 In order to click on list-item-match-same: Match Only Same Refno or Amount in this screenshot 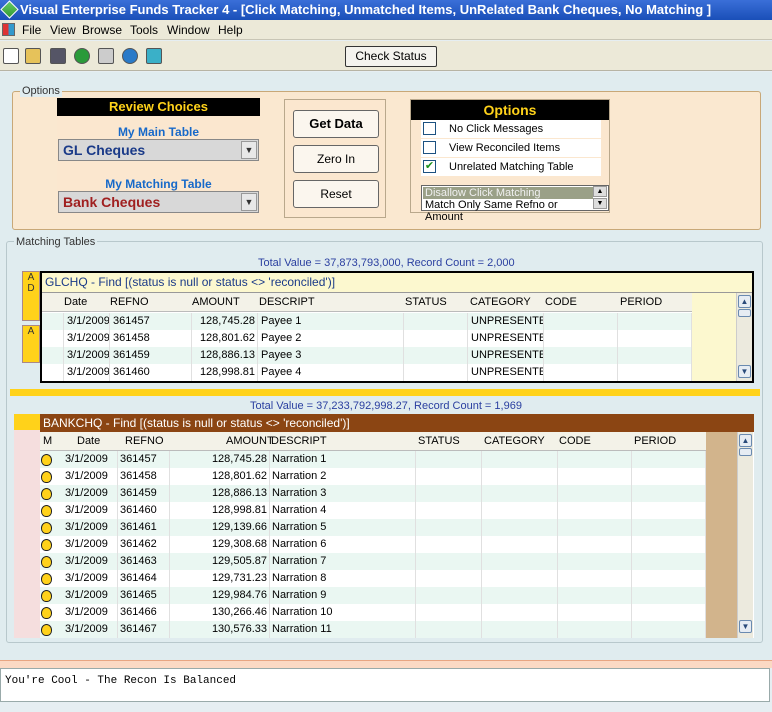, I will do `click(508, 211)`.